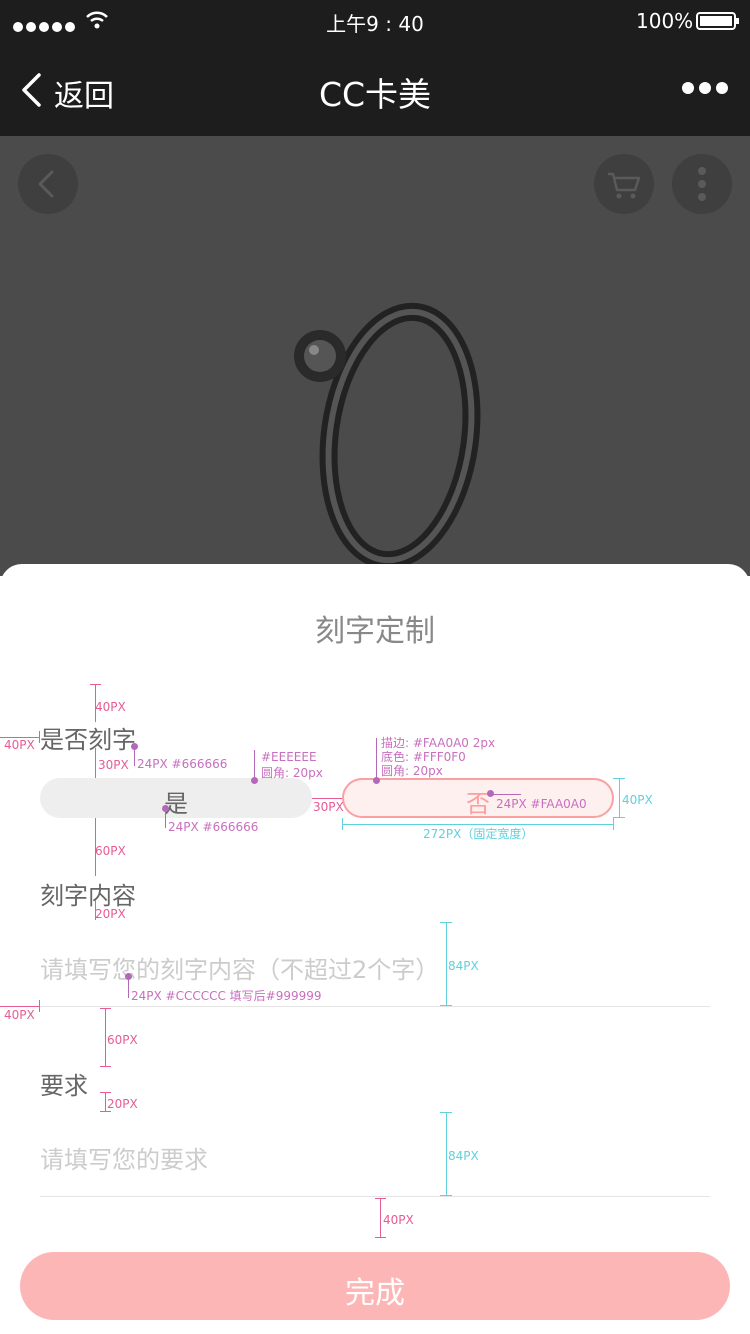  Describe the element at coordinates (375, 631) in the screenshot. I see `modal-title: 刻字定制` at that location.